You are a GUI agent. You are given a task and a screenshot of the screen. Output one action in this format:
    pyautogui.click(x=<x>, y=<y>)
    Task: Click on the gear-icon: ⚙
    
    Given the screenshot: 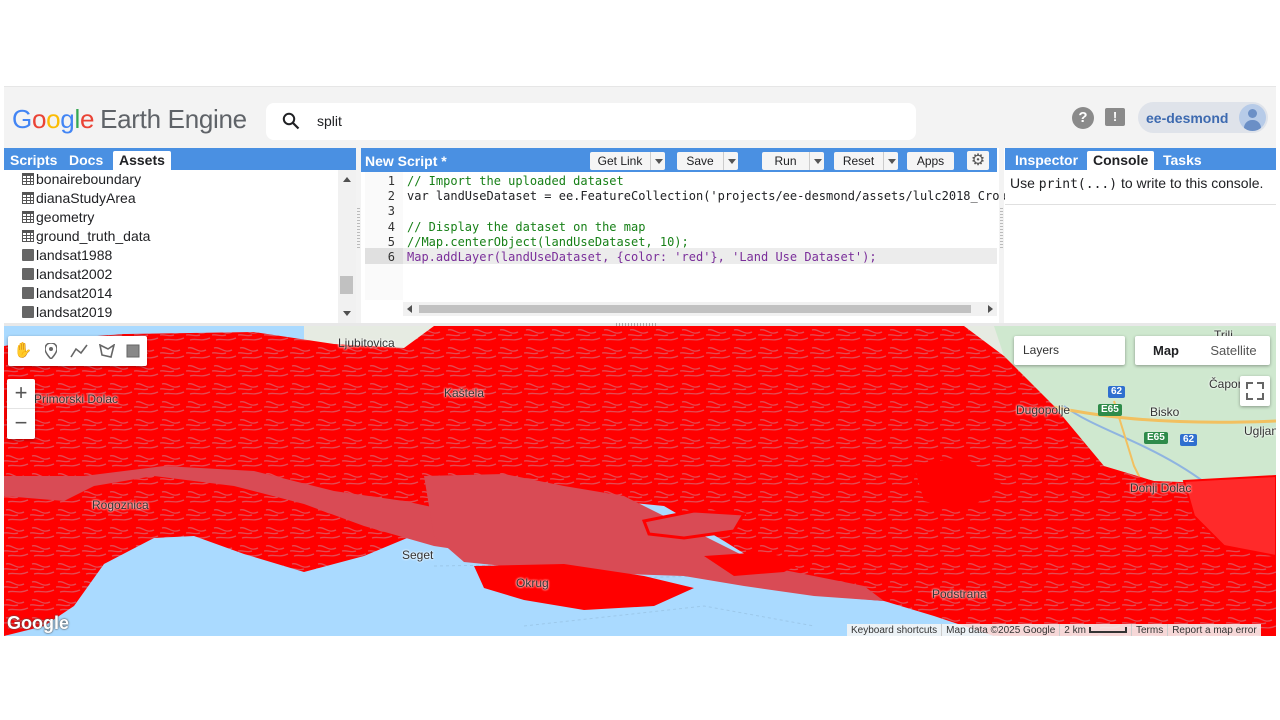 What is the action you would take?
    pyautogui.click(x=978, y=160)
    